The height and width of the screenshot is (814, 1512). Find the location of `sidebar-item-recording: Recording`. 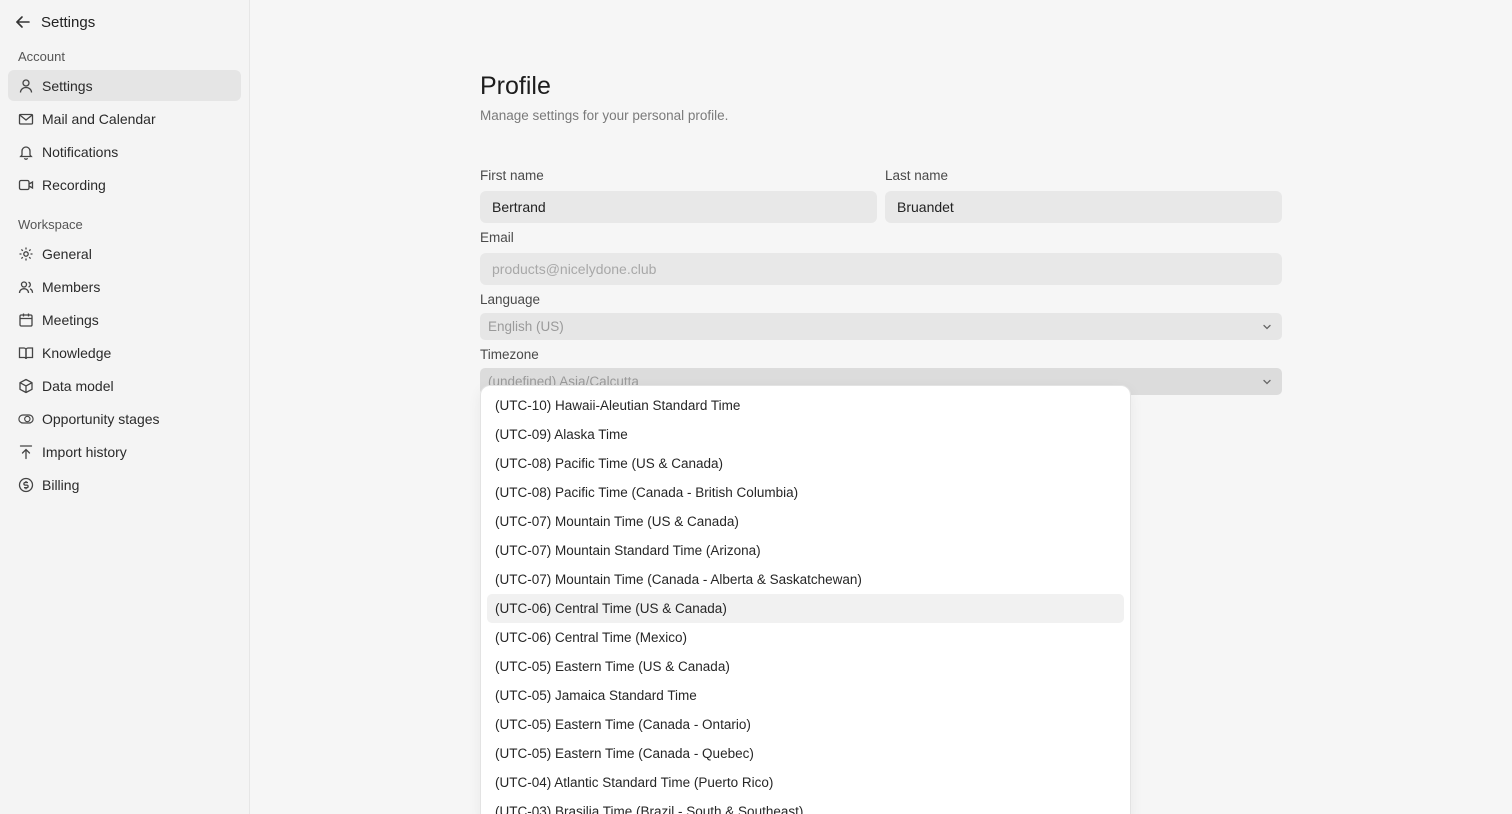

sidebar-item-recording: Recording is located at coordinates (124, 184).